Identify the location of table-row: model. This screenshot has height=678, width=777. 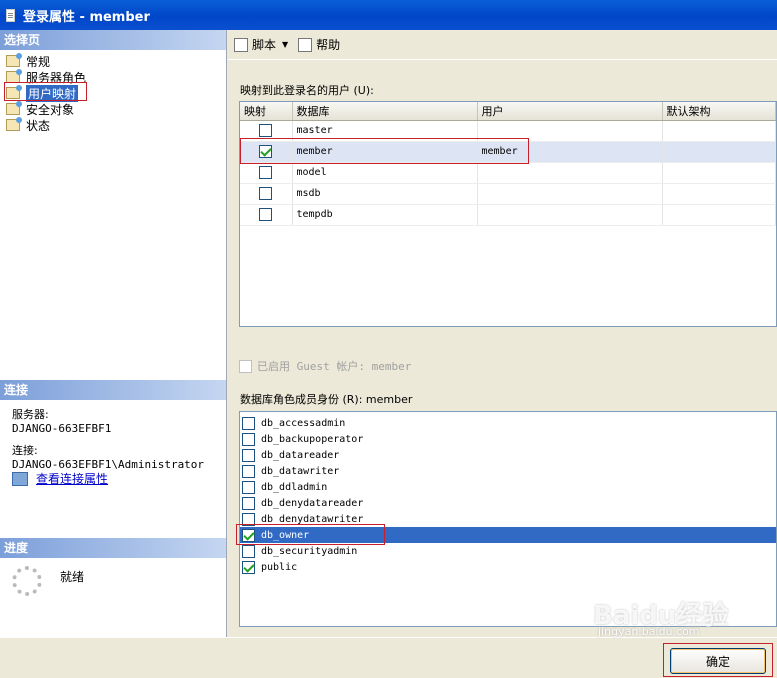
(508, 173).